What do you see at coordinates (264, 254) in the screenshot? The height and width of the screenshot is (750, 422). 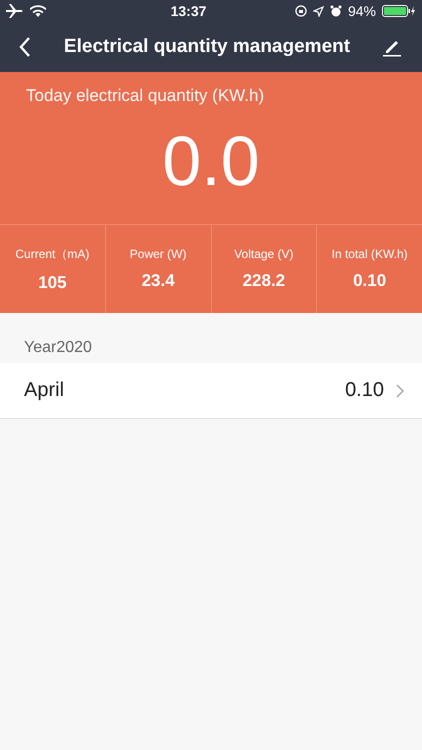 I see `stat-label: Voltage (V)` at bounding box center [264, 254].